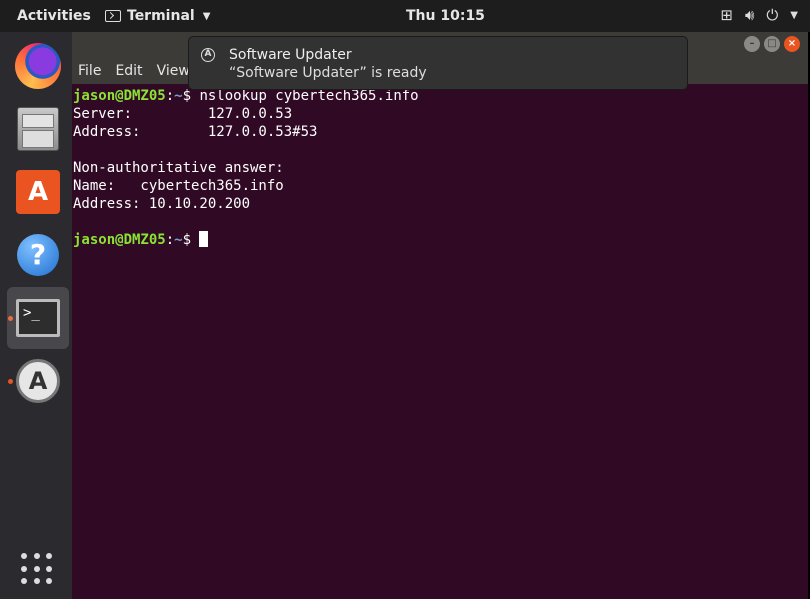 The height and width of the screenshot is (599, 810). I want to click on firefox-icon, so click(38, 66).